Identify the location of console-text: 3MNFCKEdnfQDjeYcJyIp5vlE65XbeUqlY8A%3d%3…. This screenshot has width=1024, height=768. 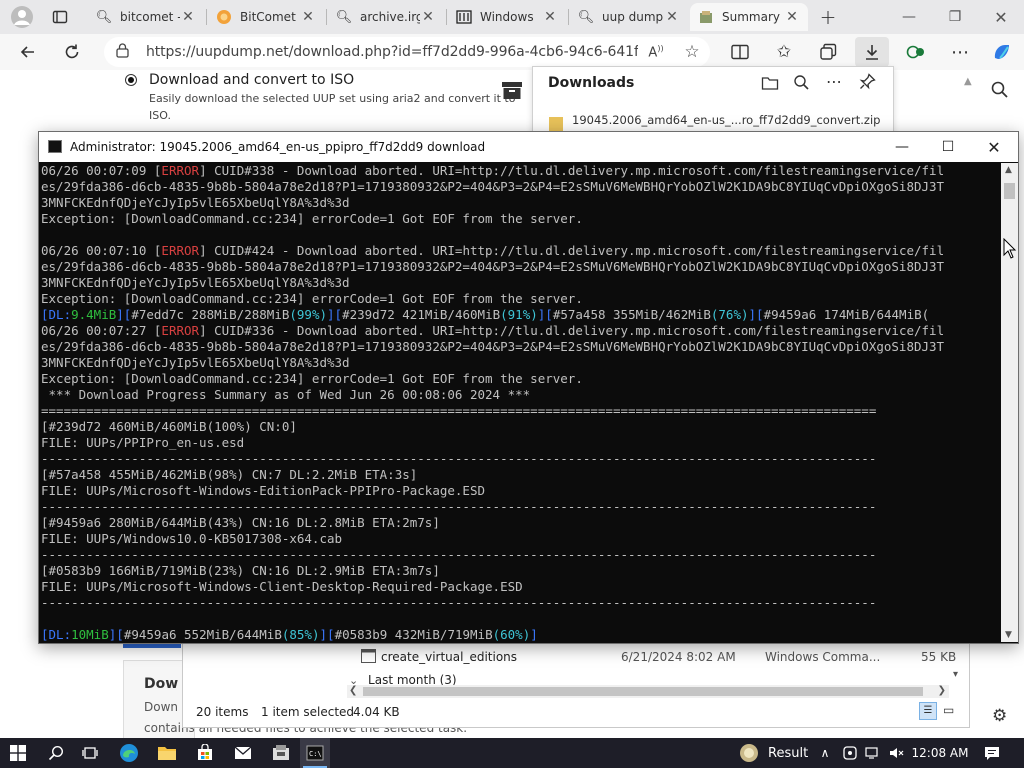
(195, 202).